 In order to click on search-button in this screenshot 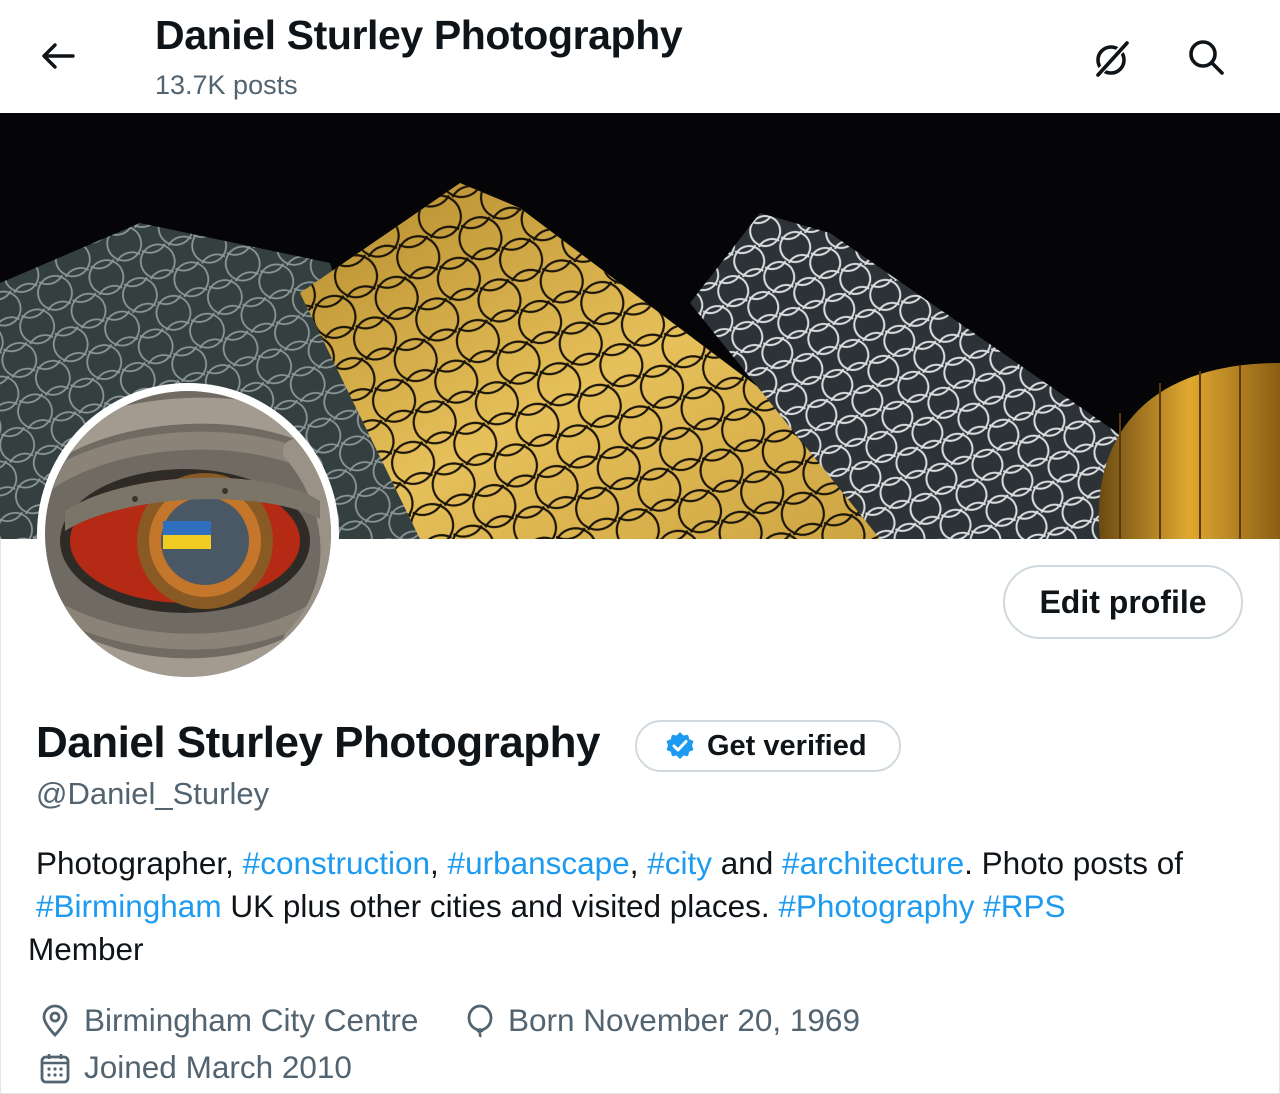, I will do `click(1206, 59)`.